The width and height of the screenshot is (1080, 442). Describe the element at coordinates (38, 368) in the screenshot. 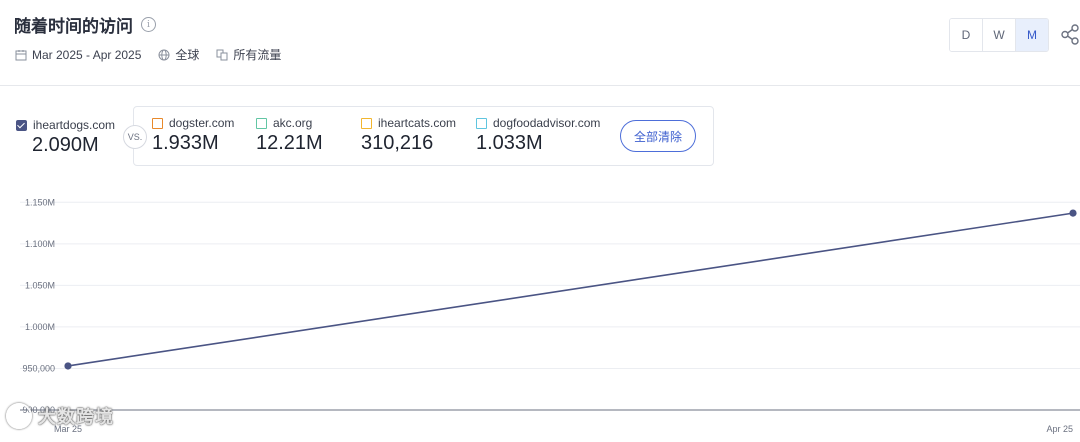

I see `y-tick-label: 950,000` at that location.